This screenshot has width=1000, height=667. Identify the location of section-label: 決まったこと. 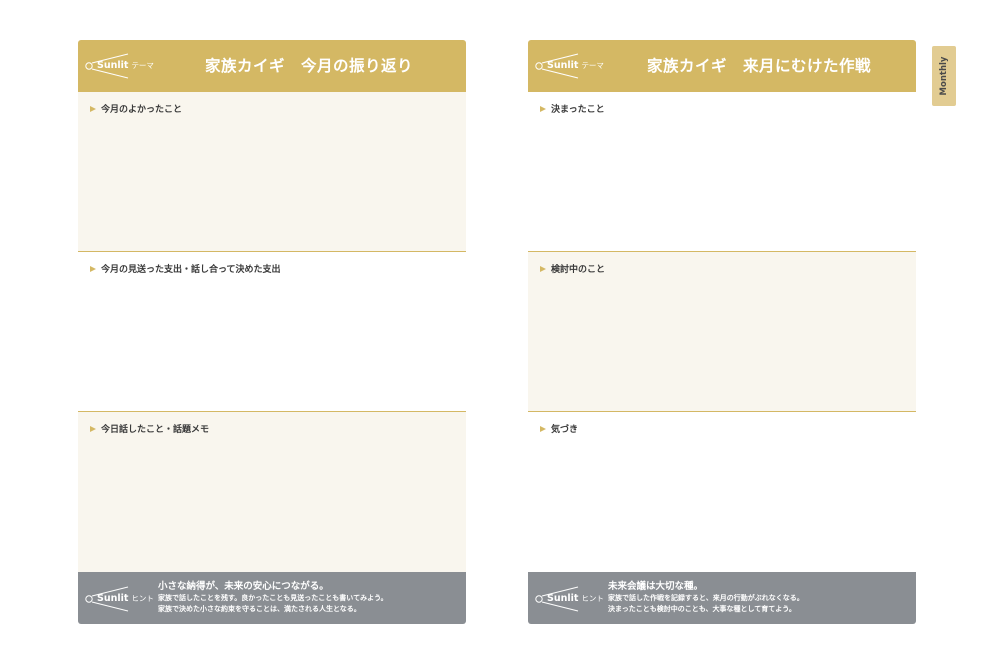
(578, 110).